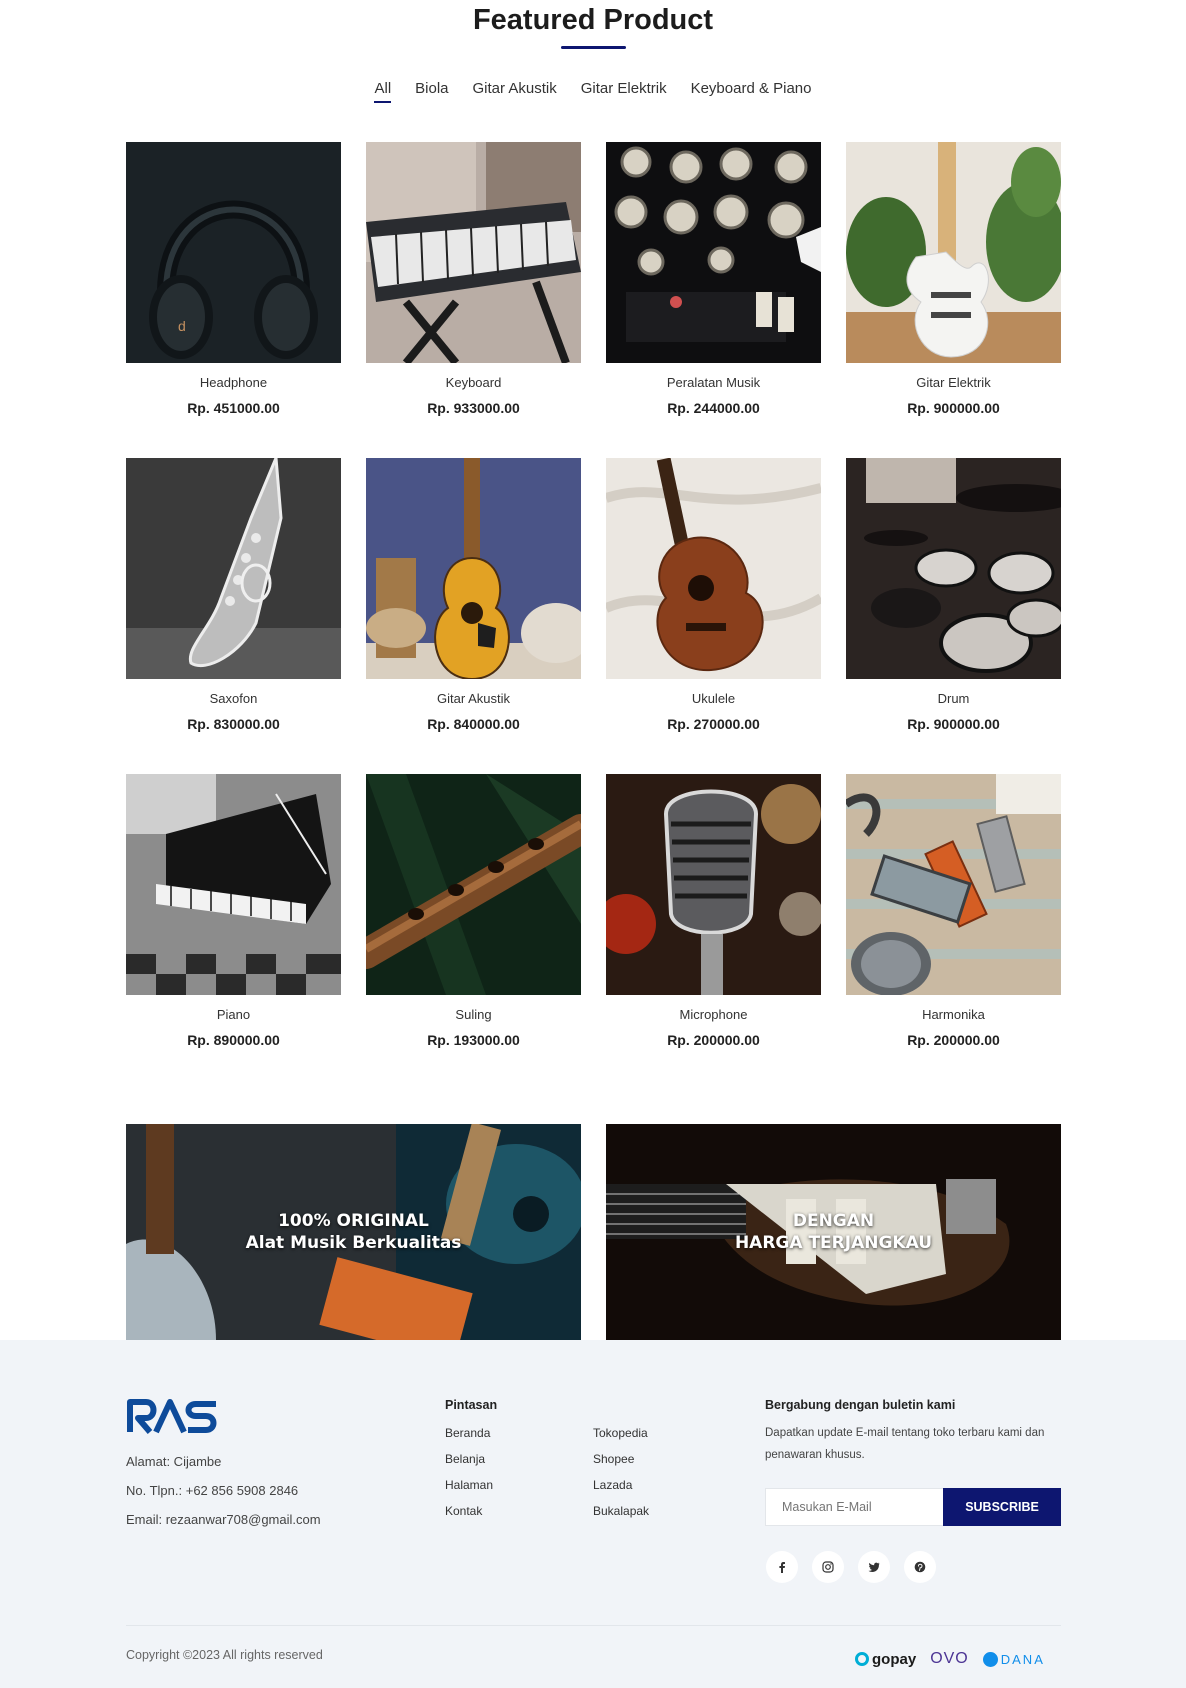 The image size is (1186, 1688). I want to click on links-column-stores: Tokopedia Shopee Lazada Bukalapak, so click(621, 1478).